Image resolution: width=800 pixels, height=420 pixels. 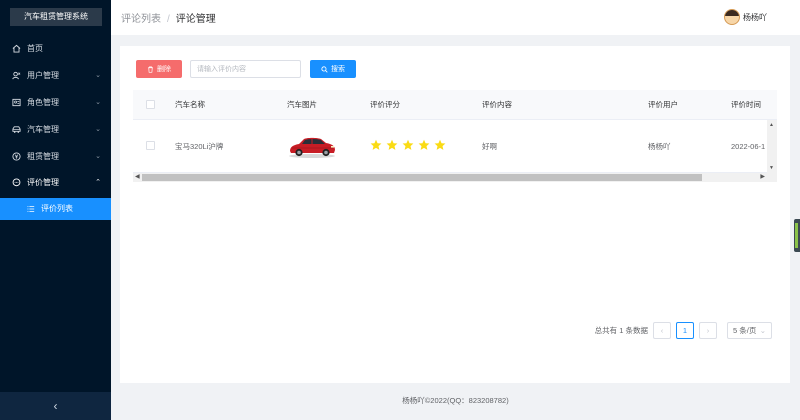 I want to click on table-row: 宝马320Li沪牌 好啊 杨杨吖 2022-06-1, so click(x=455, y=146).